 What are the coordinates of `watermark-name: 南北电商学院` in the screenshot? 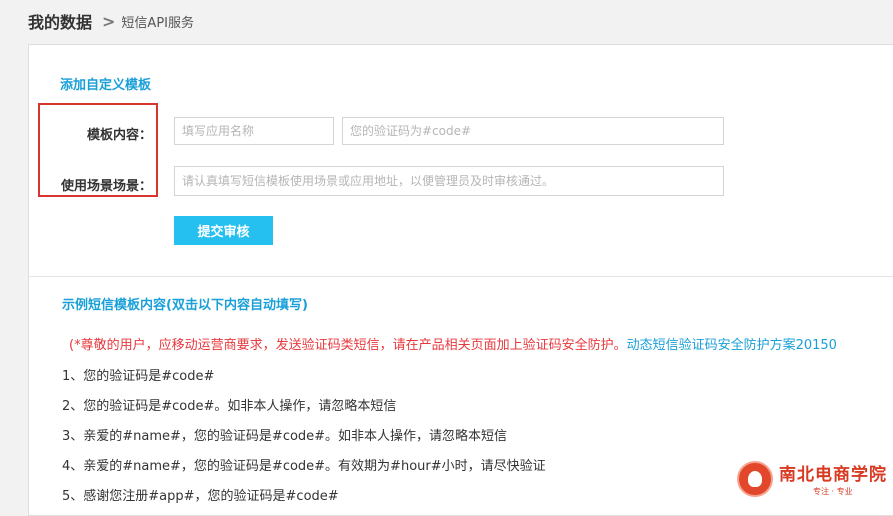 It's located at (833, 475).